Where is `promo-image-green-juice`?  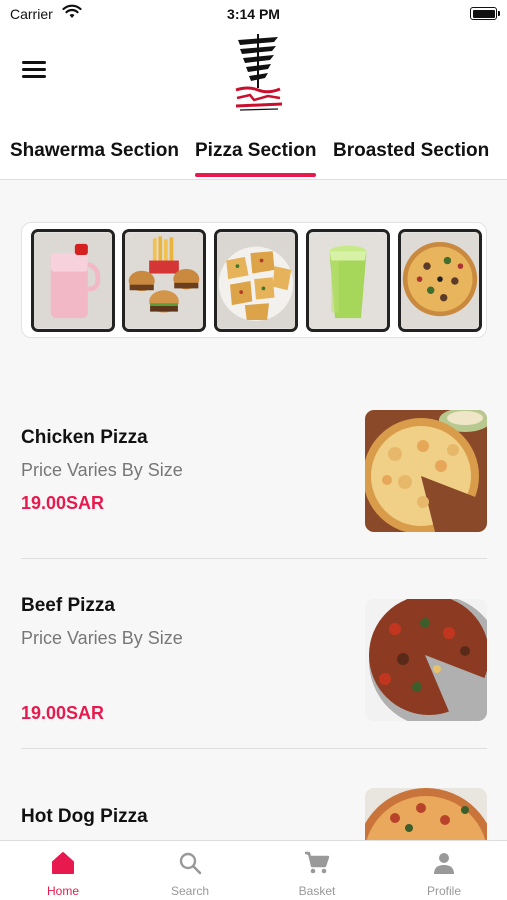 promo-image-green-juice is located at coordinates (348, 280).